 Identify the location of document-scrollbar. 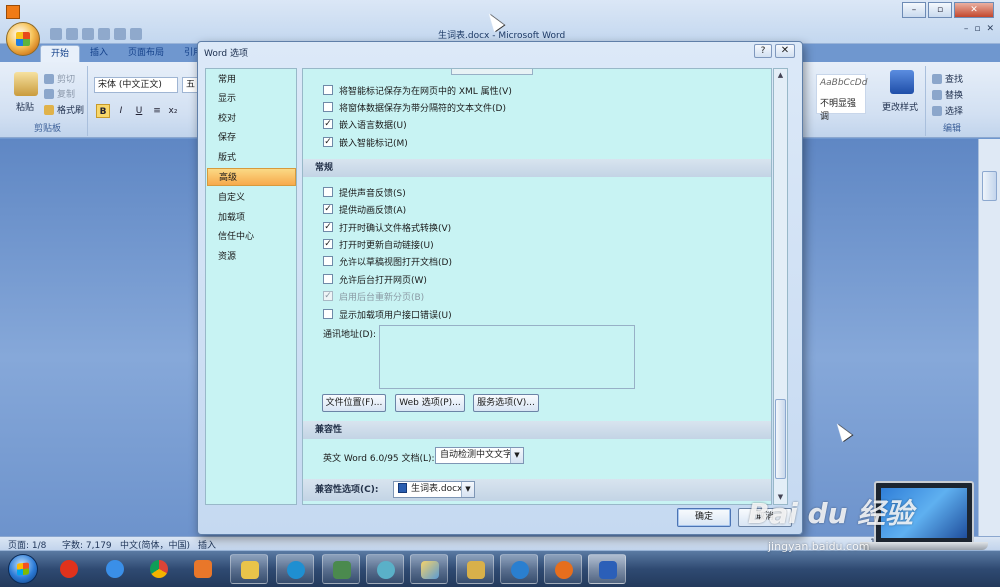
(989, 337).